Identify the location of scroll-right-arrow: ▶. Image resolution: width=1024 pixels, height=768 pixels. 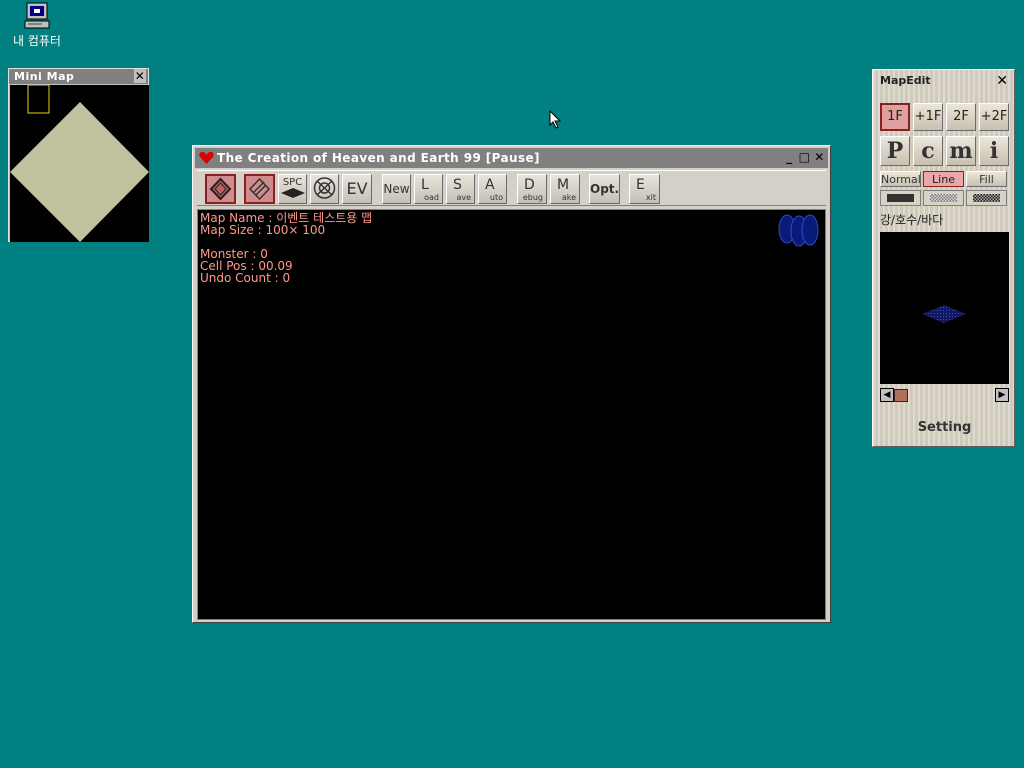
(1002, 395).